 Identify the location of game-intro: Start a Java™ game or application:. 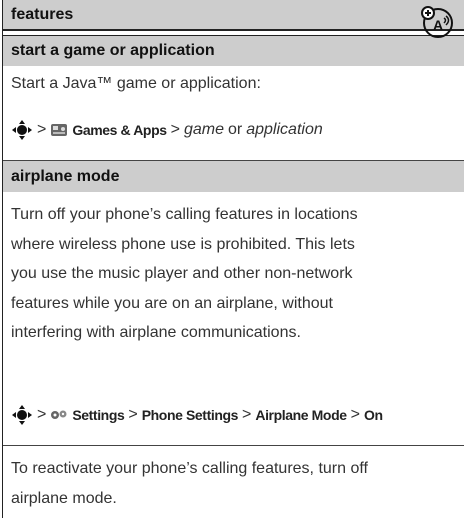
(136, 83).